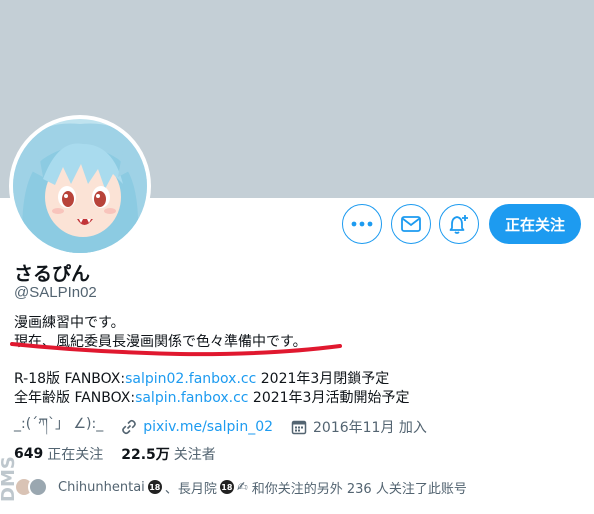  Describe the element at coordinates (190, 379) in the screenshot. I see `fanbox-r18-link: salpin02.fanbox.cc` at that location.